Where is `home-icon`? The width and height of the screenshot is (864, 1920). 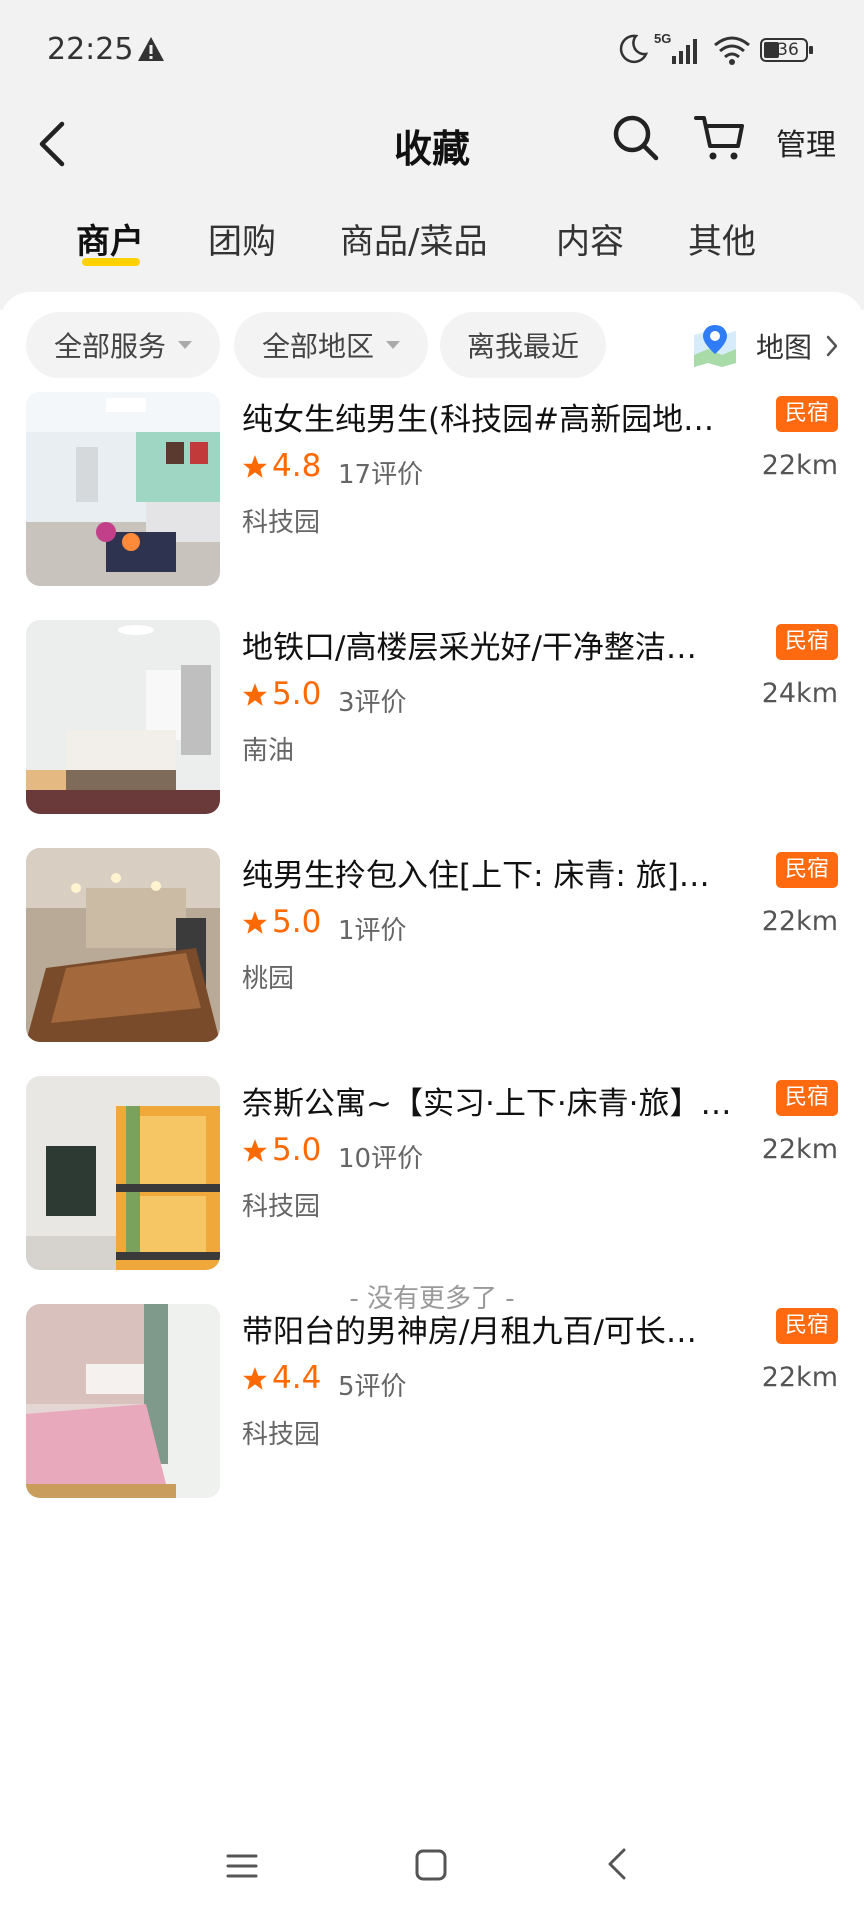
home-icon is located at coordinates (431, 1865).